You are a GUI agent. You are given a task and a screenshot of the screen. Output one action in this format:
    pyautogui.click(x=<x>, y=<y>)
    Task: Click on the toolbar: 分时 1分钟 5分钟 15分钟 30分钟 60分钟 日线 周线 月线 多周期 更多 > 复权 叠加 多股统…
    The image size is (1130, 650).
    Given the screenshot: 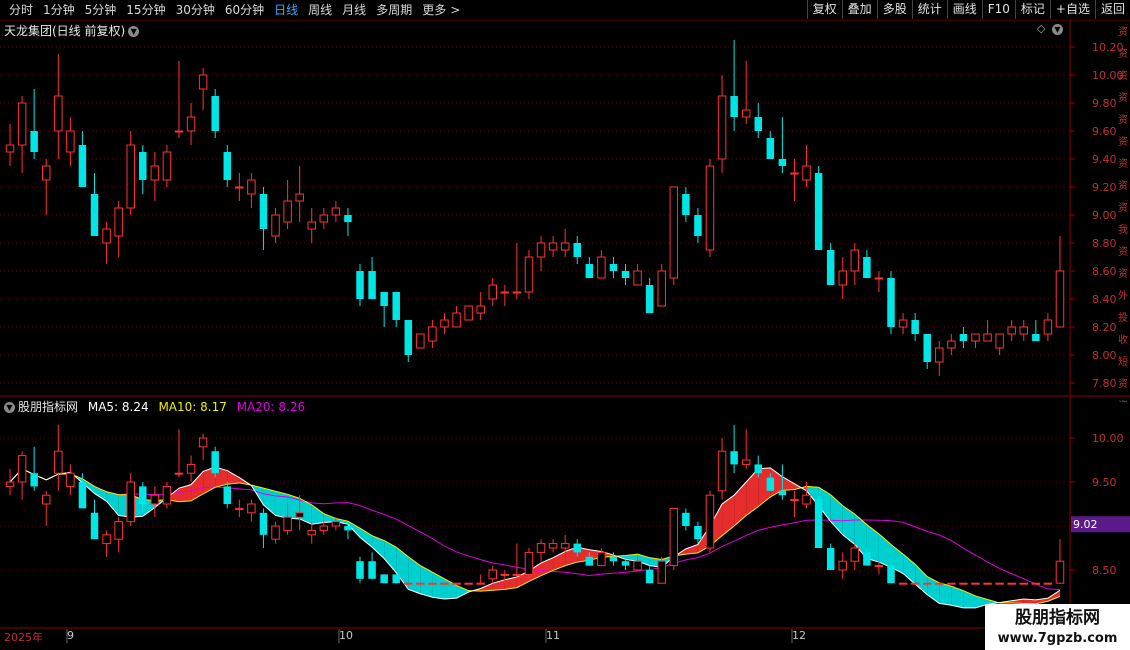 What is the action you would take?
    pyautogui.click(x=565, y=10)
    